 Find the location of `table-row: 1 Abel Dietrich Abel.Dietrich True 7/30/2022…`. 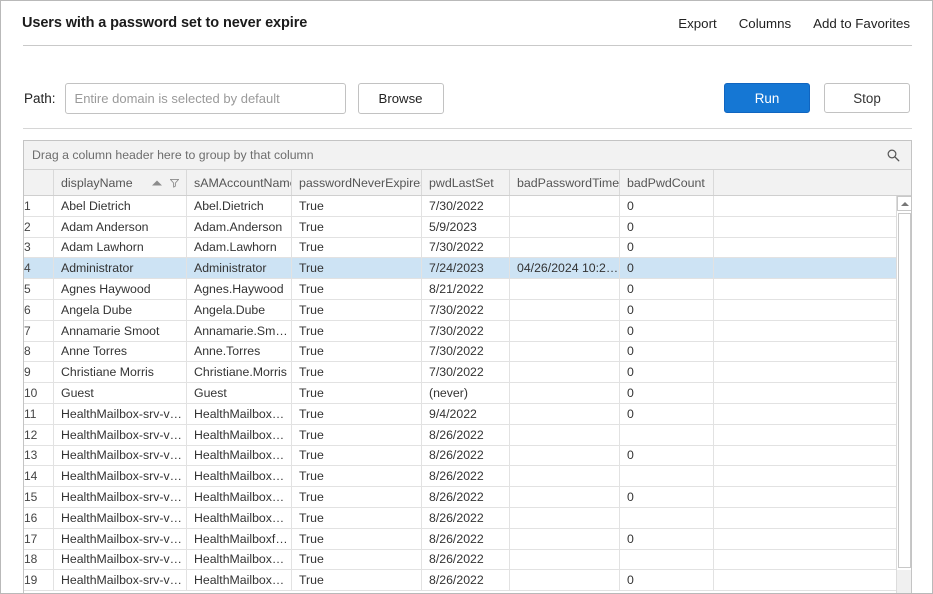

table-row: 1 Abel Dietrich Abel.Dietrich True 7/30/2022… is located at coordinates (461, 206).